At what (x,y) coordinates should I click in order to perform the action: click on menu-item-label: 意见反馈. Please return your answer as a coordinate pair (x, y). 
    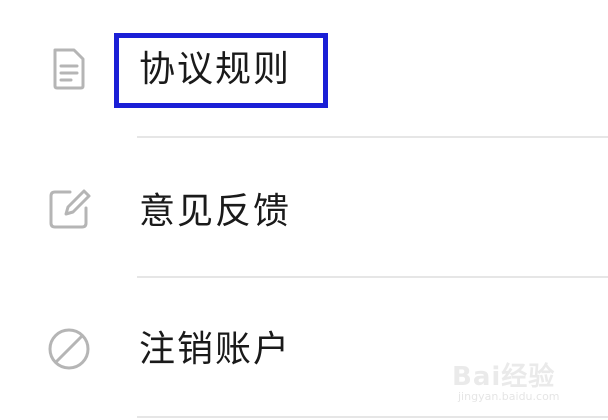
    Looking at the image, I should click on (215, 211).